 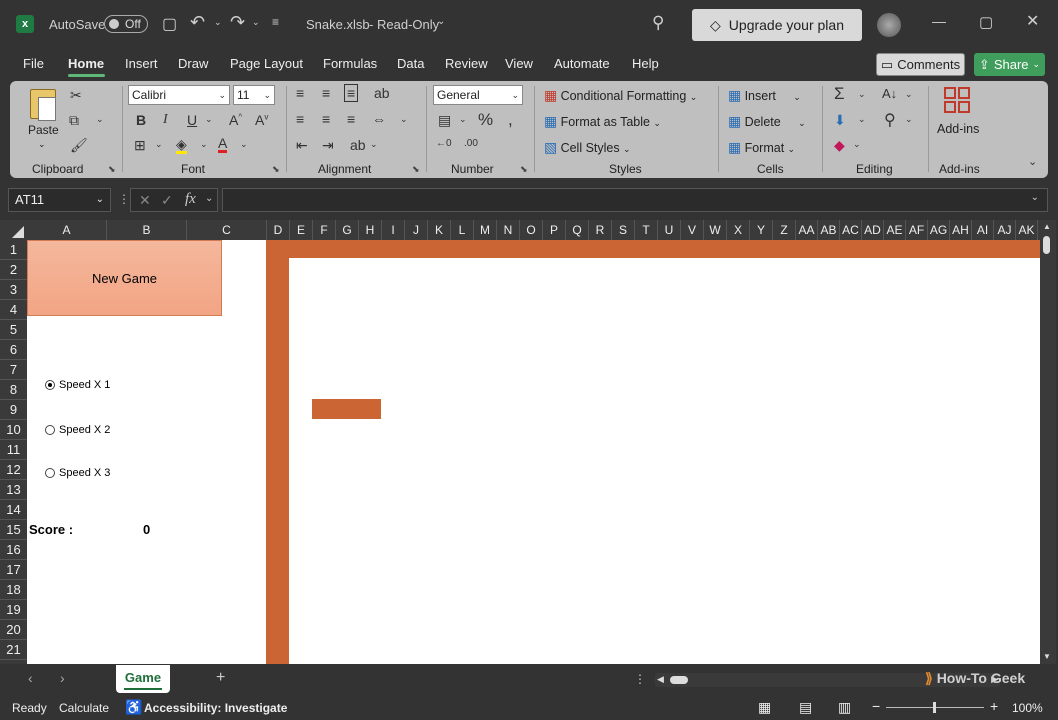 I want to click on zoom-slider, so click(x=935, y=707).